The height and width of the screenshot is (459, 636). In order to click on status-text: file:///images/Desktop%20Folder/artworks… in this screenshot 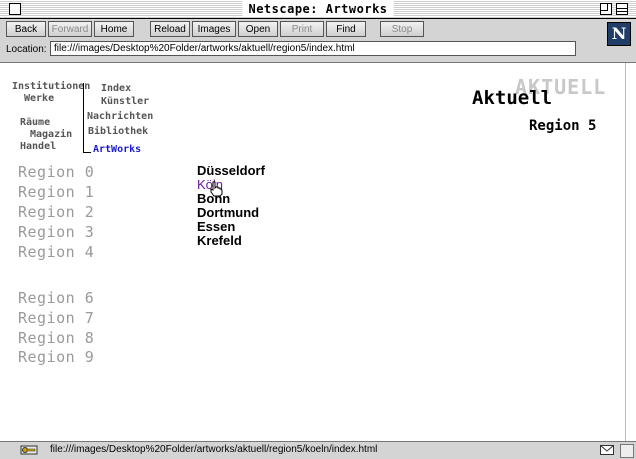, I will do `click(214, 449)`.